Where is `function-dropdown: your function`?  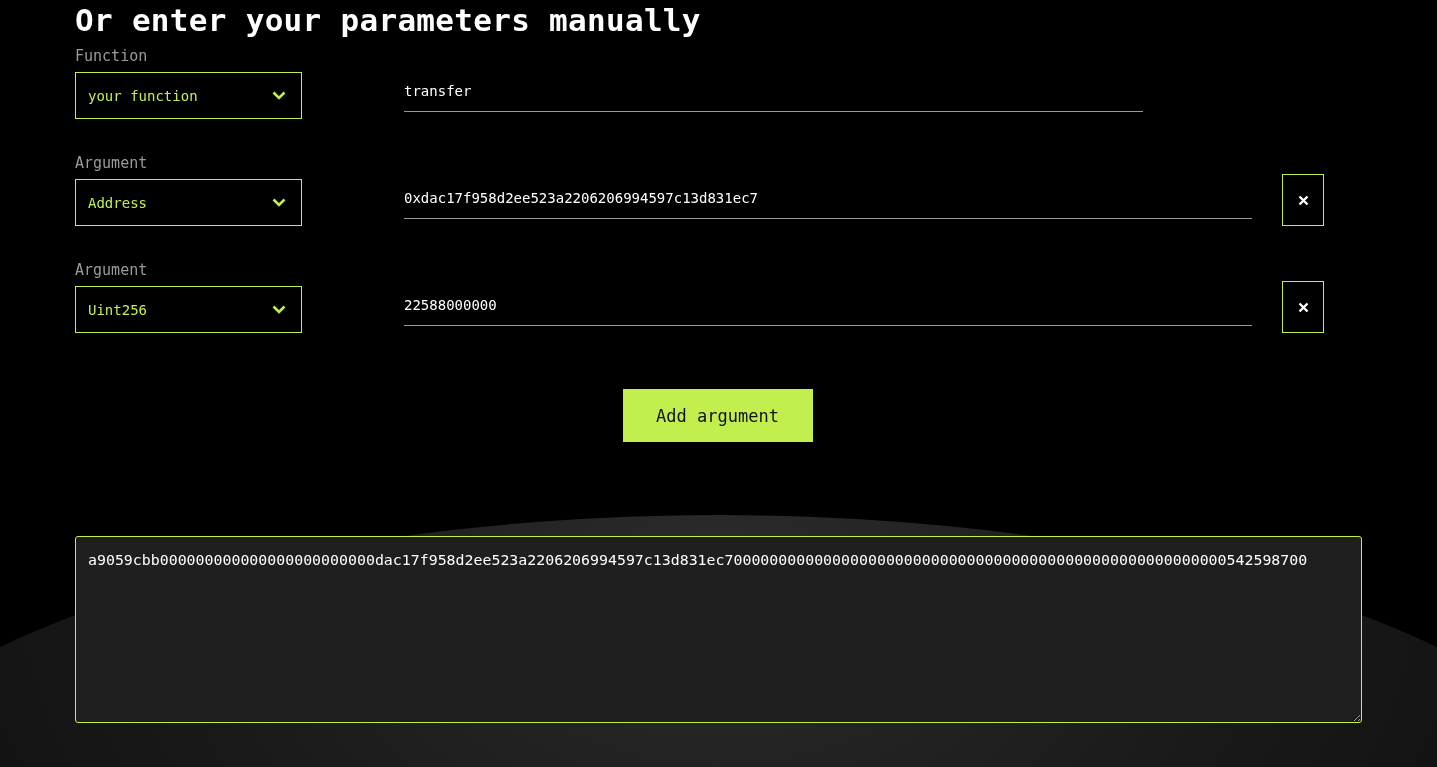 function-dropdown: your function is located at coordinates (188, 95).